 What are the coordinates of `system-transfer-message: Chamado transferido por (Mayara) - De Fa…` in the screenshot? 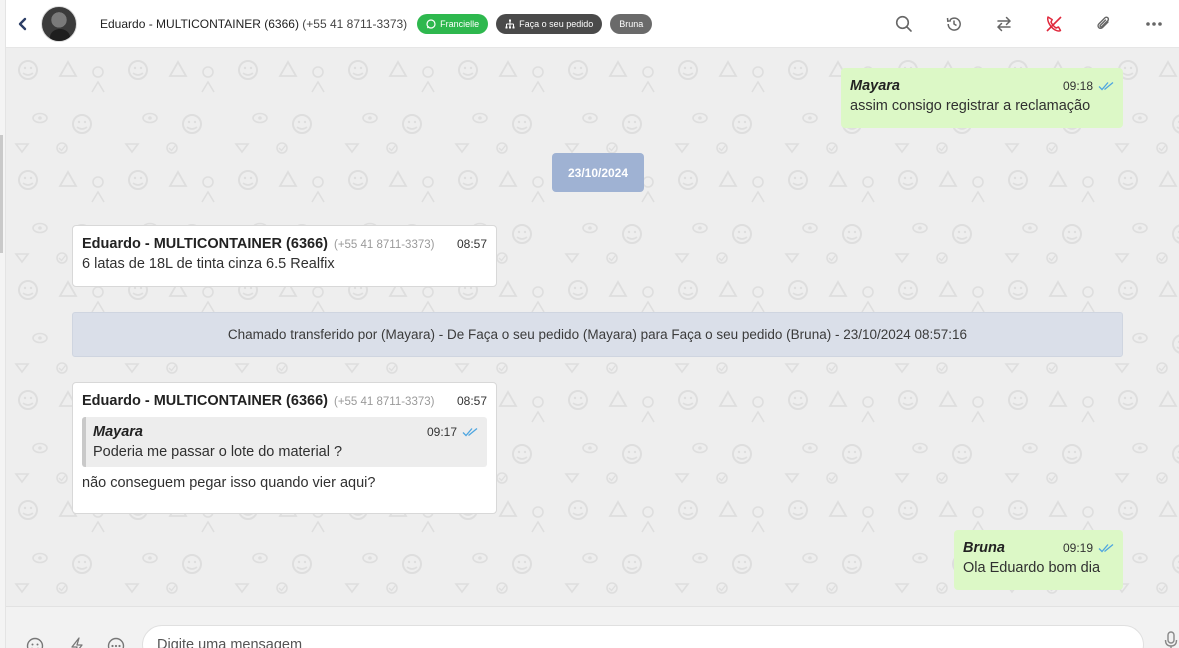 It's located at (597, 334).